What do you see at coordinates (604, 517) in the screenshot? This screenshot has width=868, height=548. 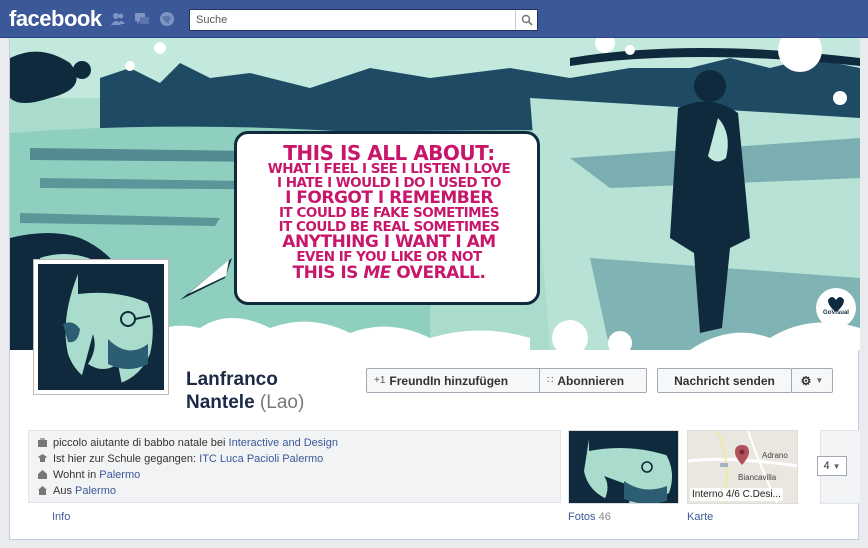 I see `photos-count: 46` at bounding box center [604, 517].